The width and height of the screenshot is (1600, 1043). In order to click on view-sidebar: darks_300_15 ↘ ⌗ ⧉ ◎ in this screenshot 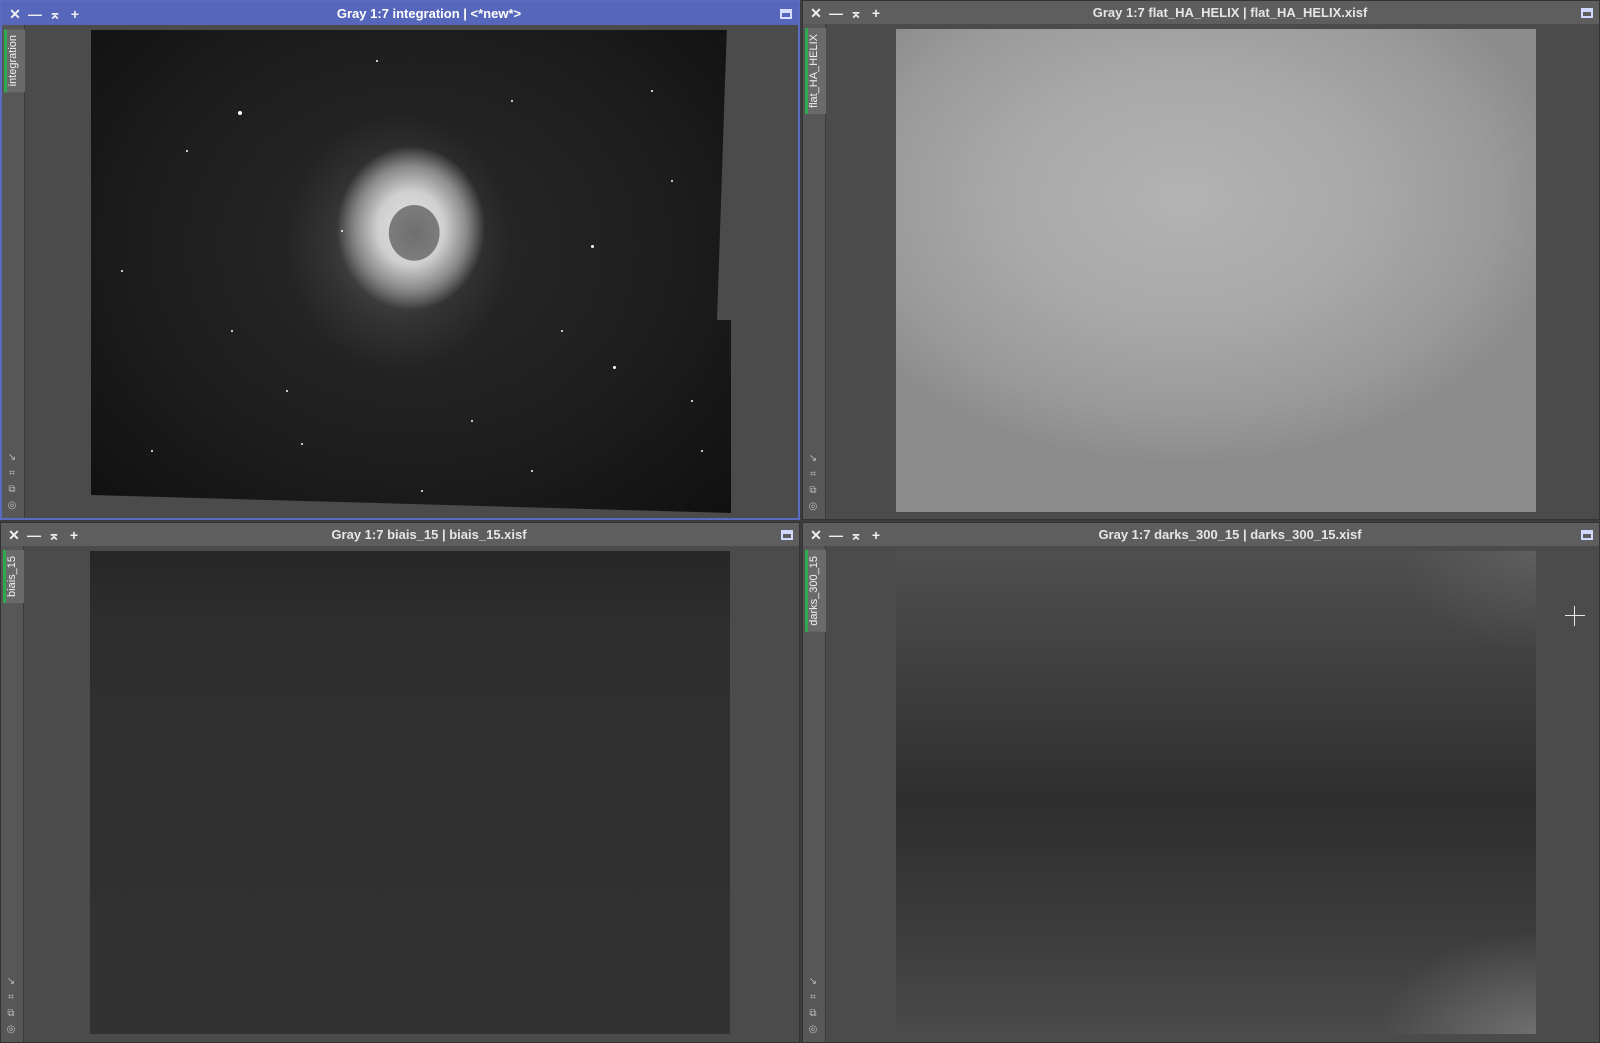, I will do `click(814, 794)`.